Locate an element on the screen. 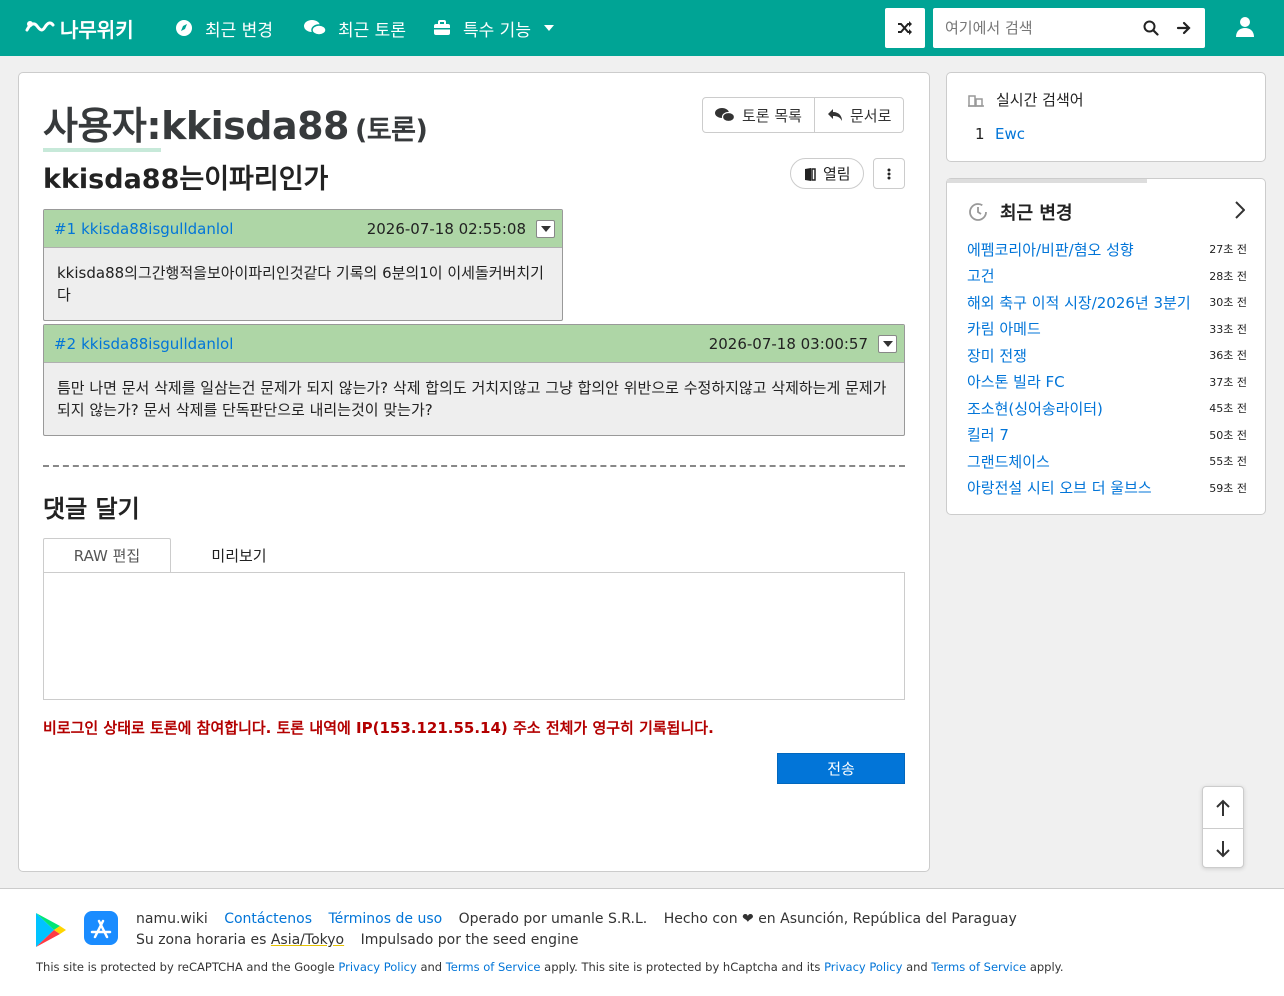  submit-button: 전송 is located at coordinates (841, 768).